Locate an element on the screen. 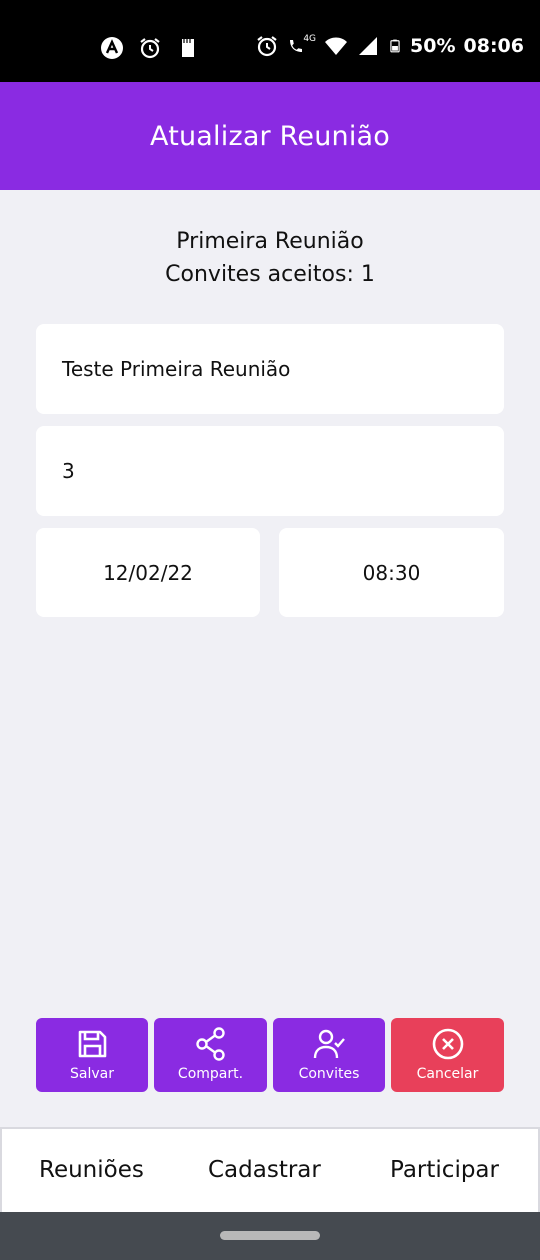 The height and width of the screenshot is (1260, 540). share-button: Compart. is located at coordinates (210, 1055).